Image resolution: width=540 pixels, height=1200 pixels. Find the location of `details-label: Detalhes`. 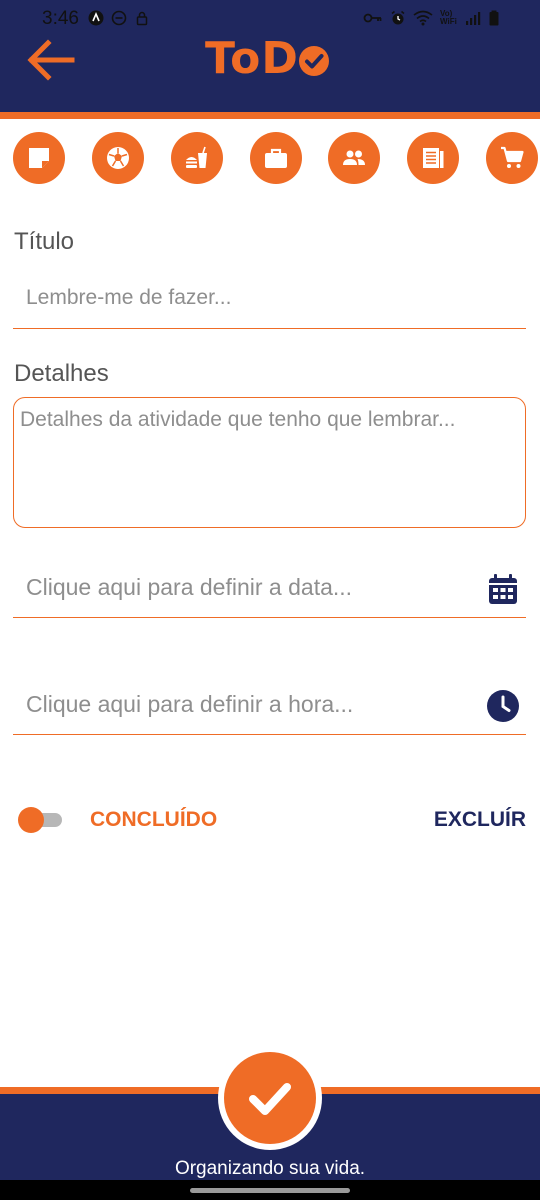

details-label: Detalhes is located at coordinates (61, 373).